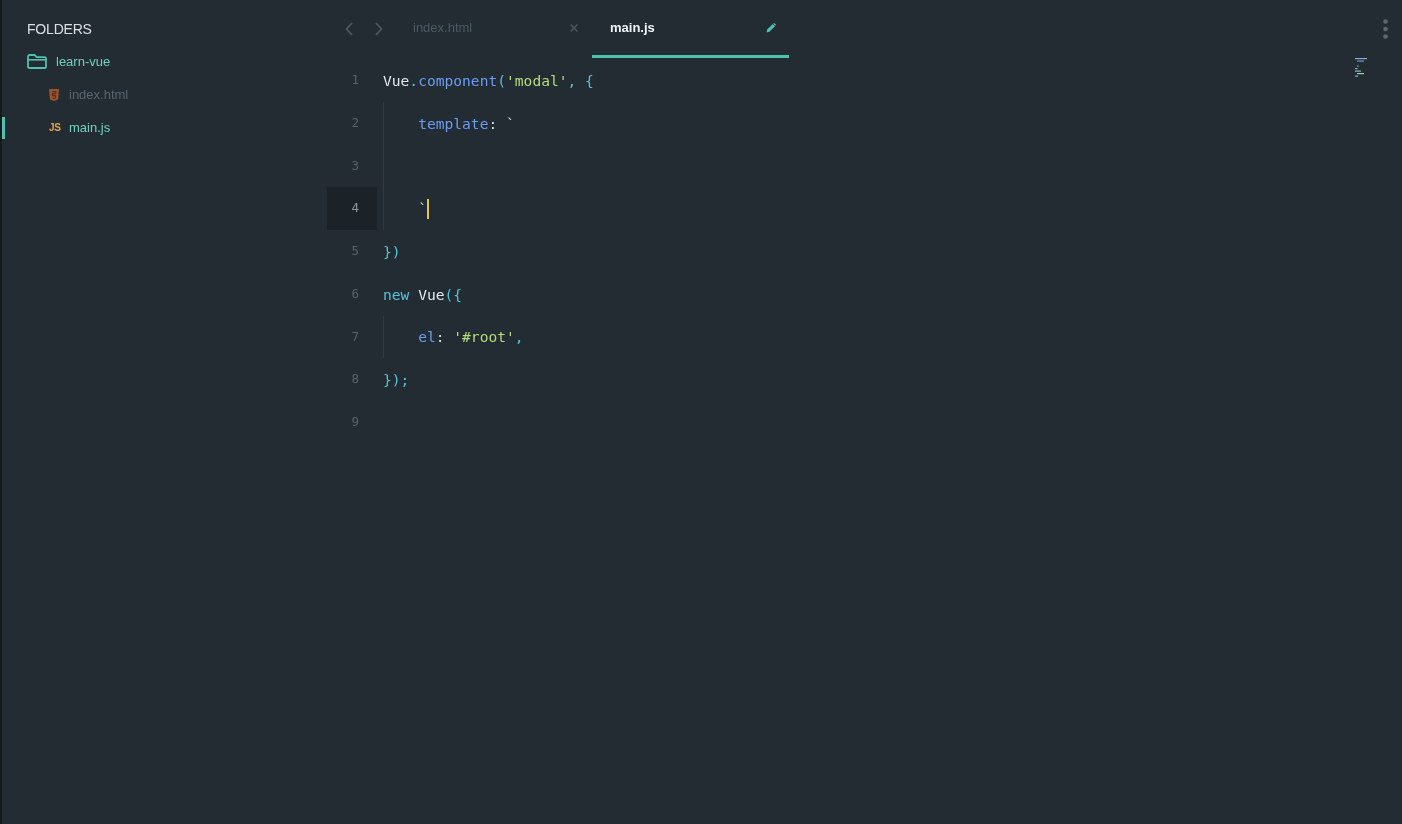 Image resolution: width=1402 pixels, height=824 pixels. What do you see at coordinates (355, 122) in the screenshot?
I see `line-number: 2` at bounding box center [355, 122].